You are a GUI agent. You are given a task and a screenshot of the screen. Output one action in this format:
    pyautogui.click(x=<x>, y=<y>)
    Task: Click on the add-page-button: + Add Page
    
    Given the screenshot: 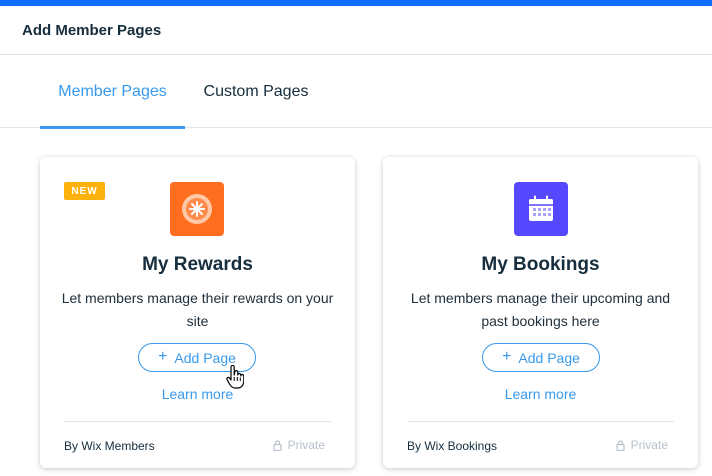 What is the action you would take?
    pyautogui.click(x=541, y=357)
    